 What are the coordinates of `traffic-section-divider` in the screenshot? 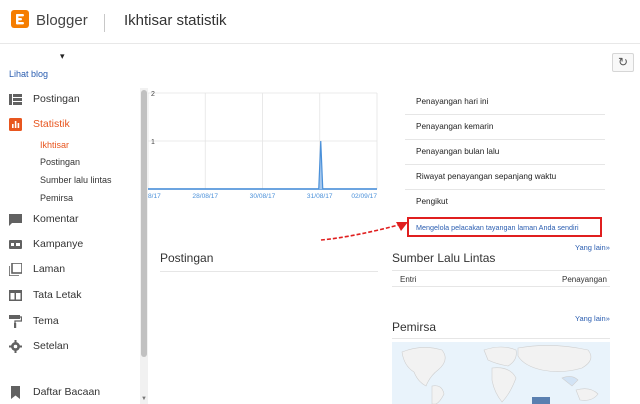 It's located at (501, 270).